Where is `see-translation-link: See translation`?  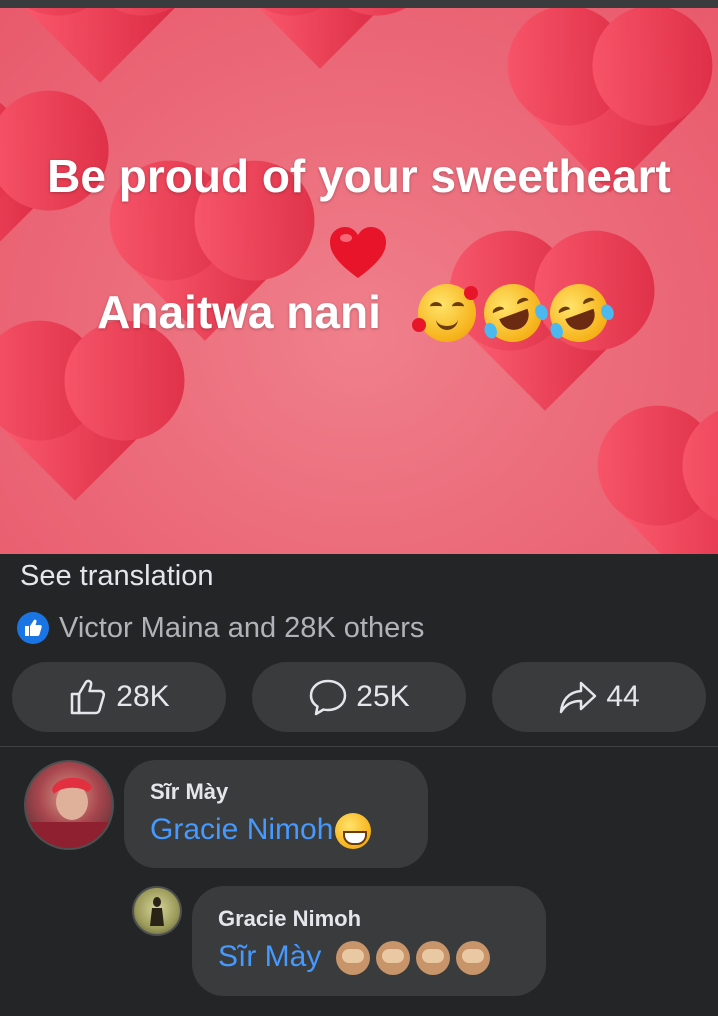
see-translation-link: See translation is located at coordinates (116, 576).